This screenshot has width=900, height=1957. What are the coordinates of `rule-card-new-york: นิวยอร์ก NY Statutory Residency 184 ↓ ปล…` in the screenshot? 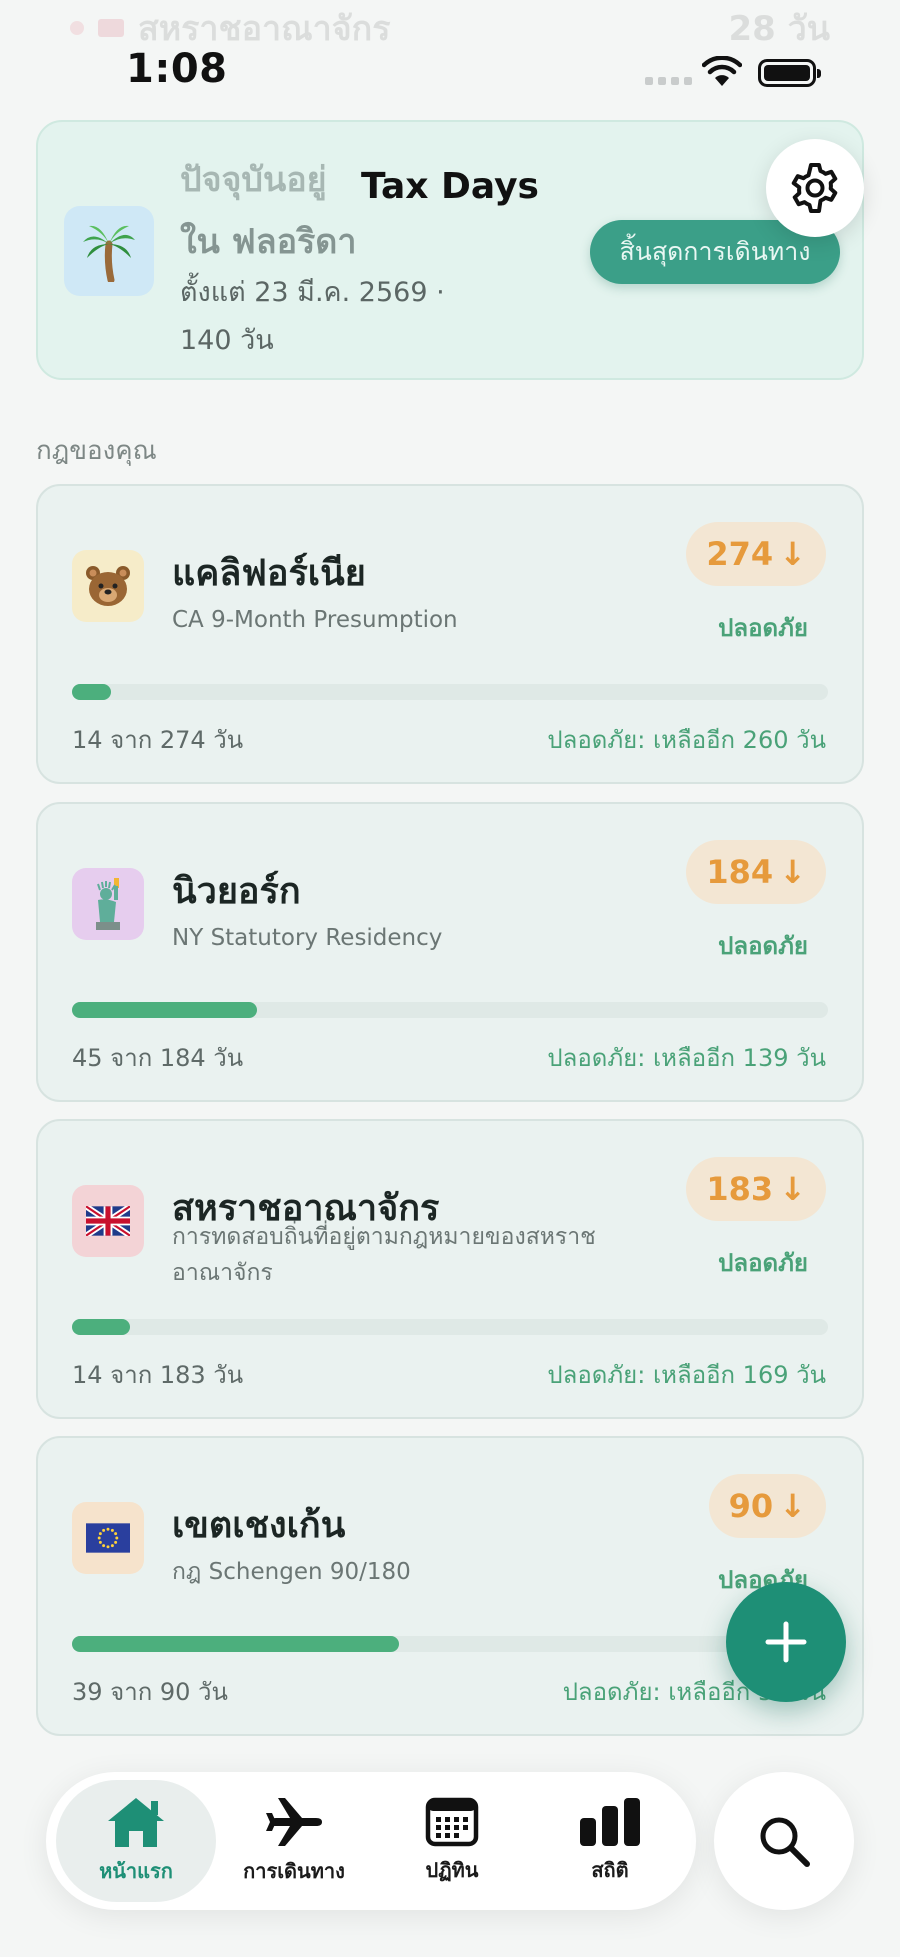 It's located at (450, 952).